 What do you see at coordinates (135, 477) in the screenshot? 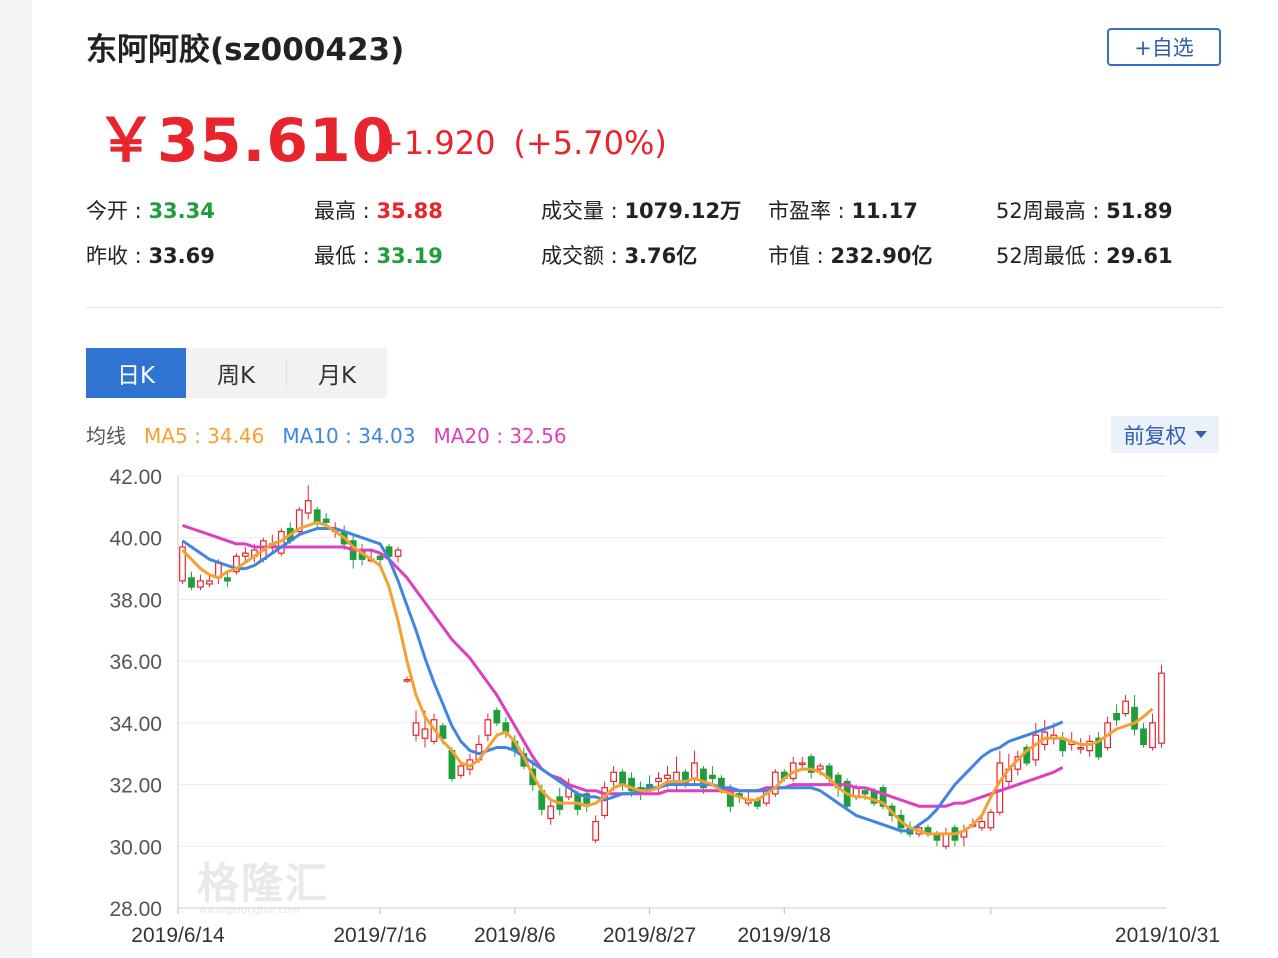
I see `y-tick-label: 42.00` at bounding box center [135, 477].